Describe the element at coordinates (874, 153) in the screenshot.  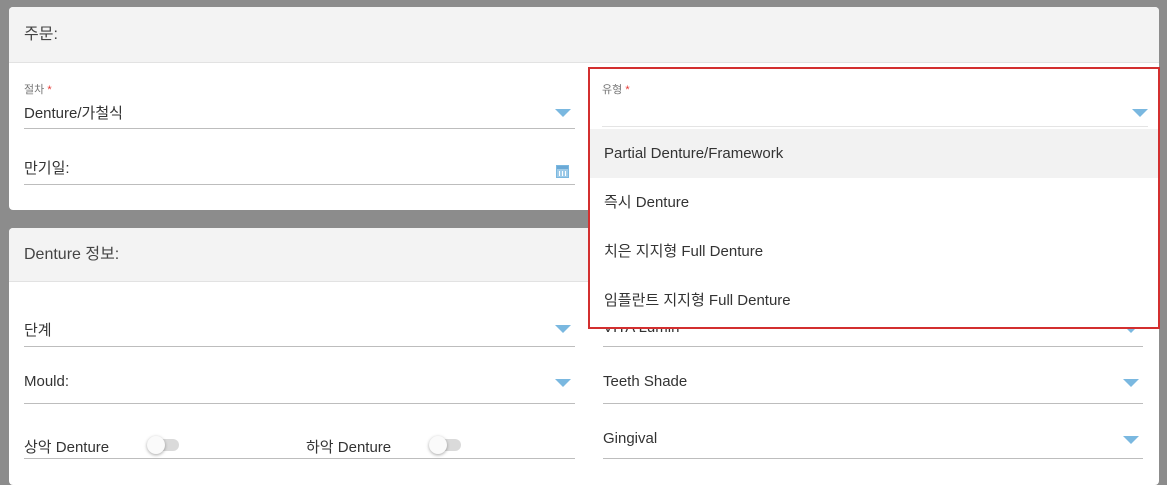
I see `type-option-partial-denture: Partial Denture/Framework` at that location.